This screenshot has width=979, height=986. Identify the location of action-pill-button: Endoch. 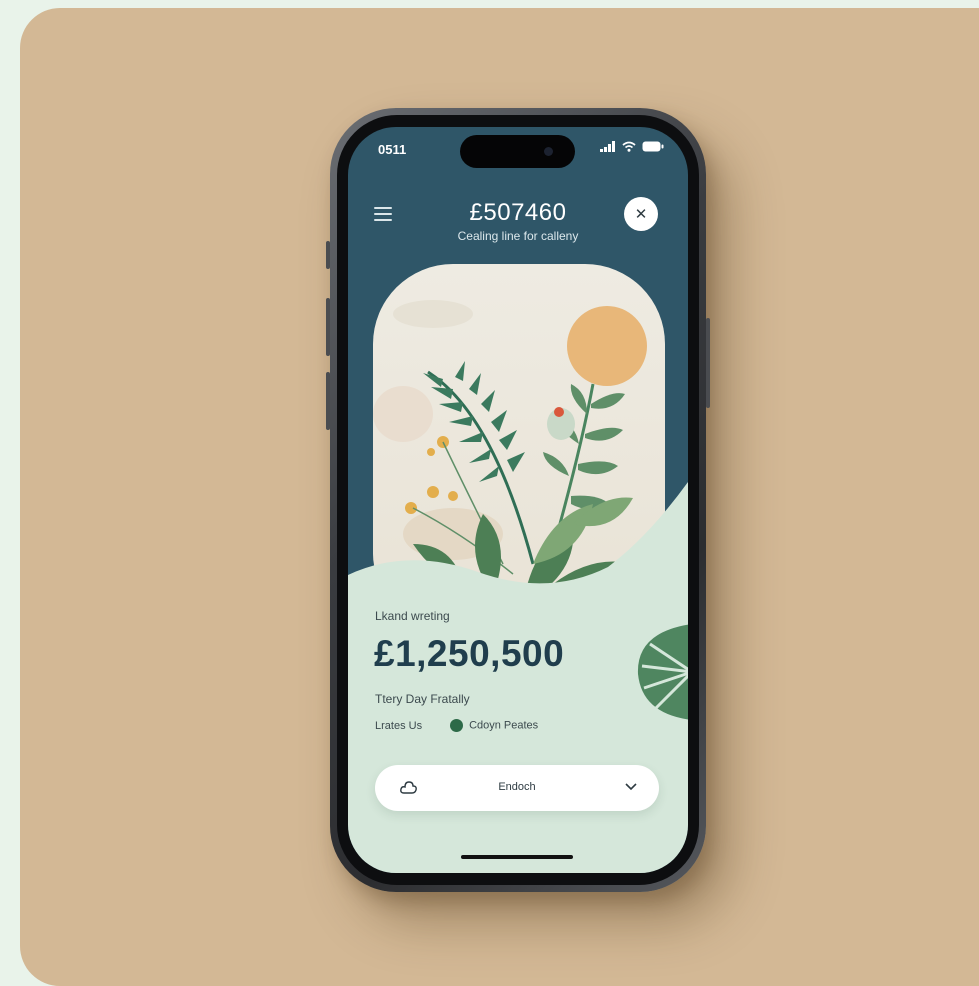
(517, 788).